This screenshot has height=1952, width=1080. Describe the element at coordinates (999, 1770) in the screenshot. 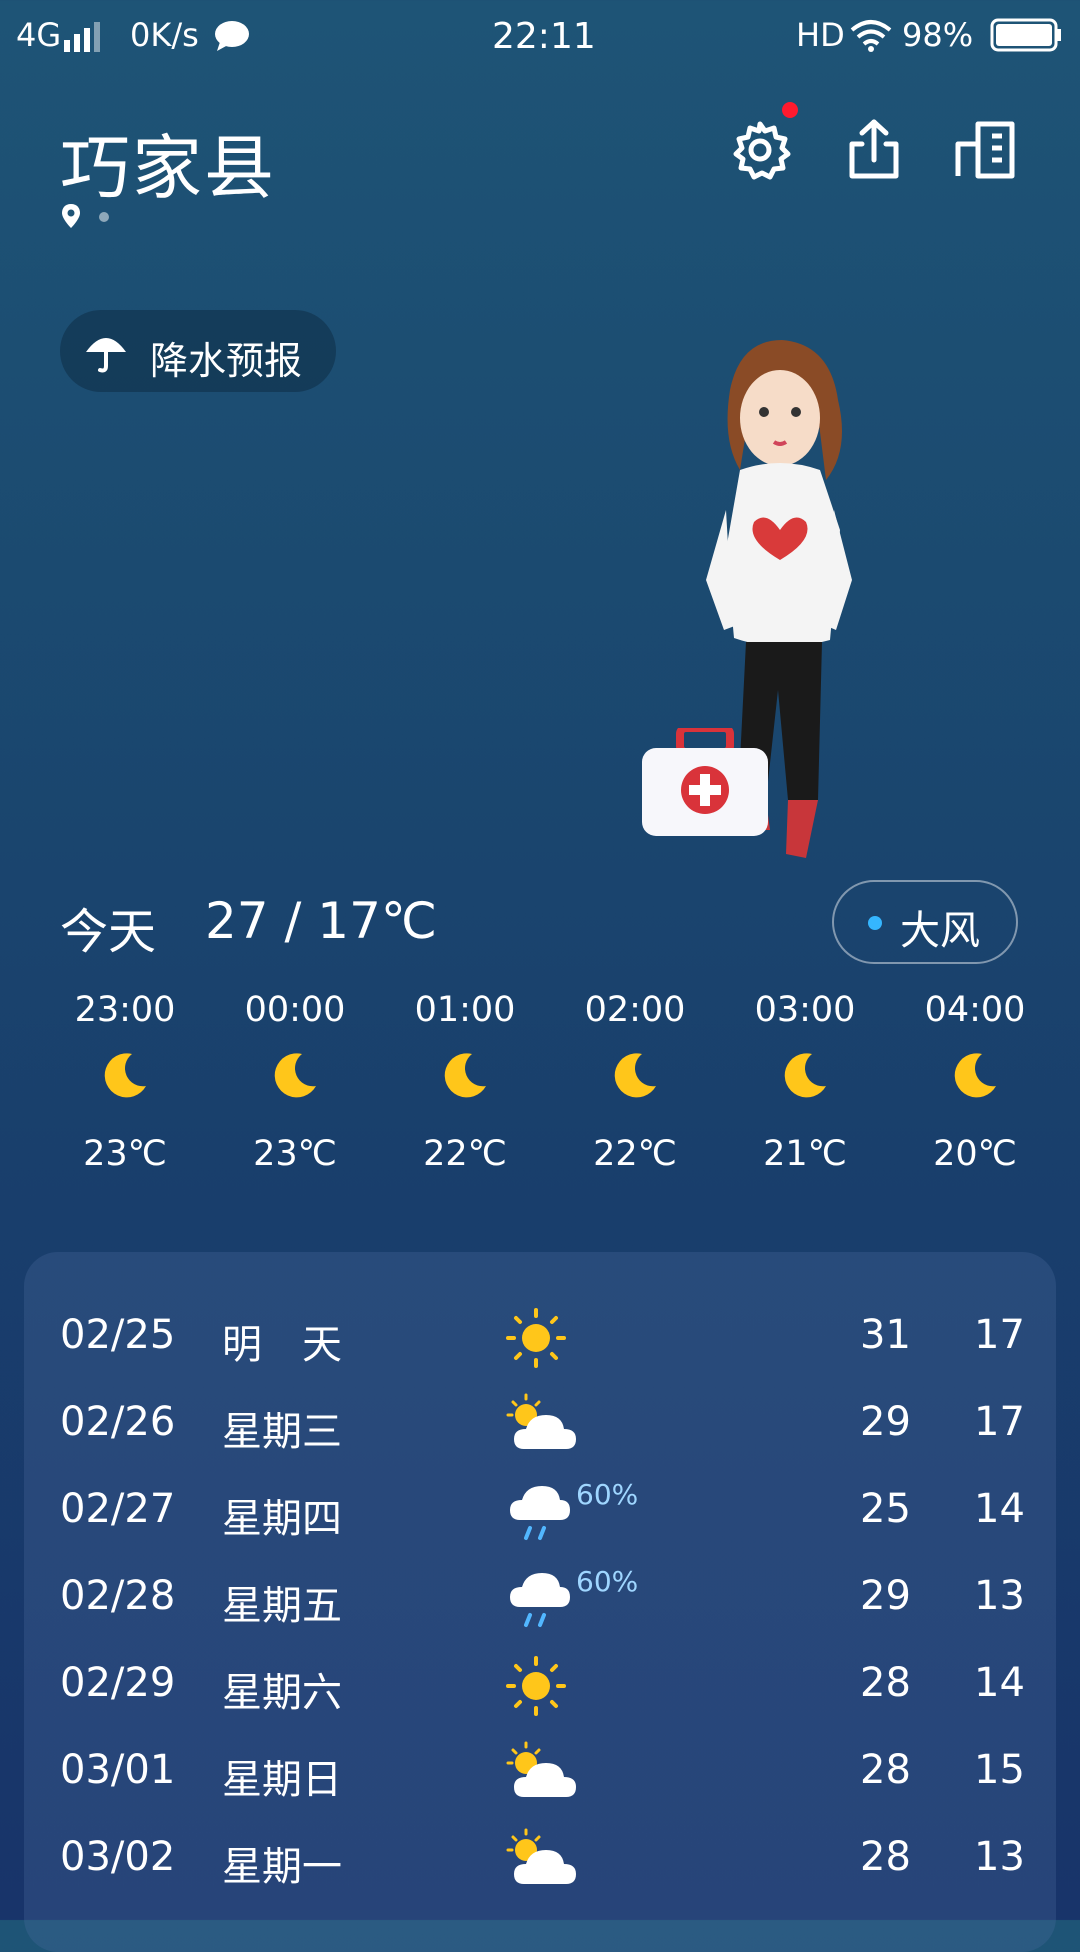

I see `daily-low: 15` at that location.